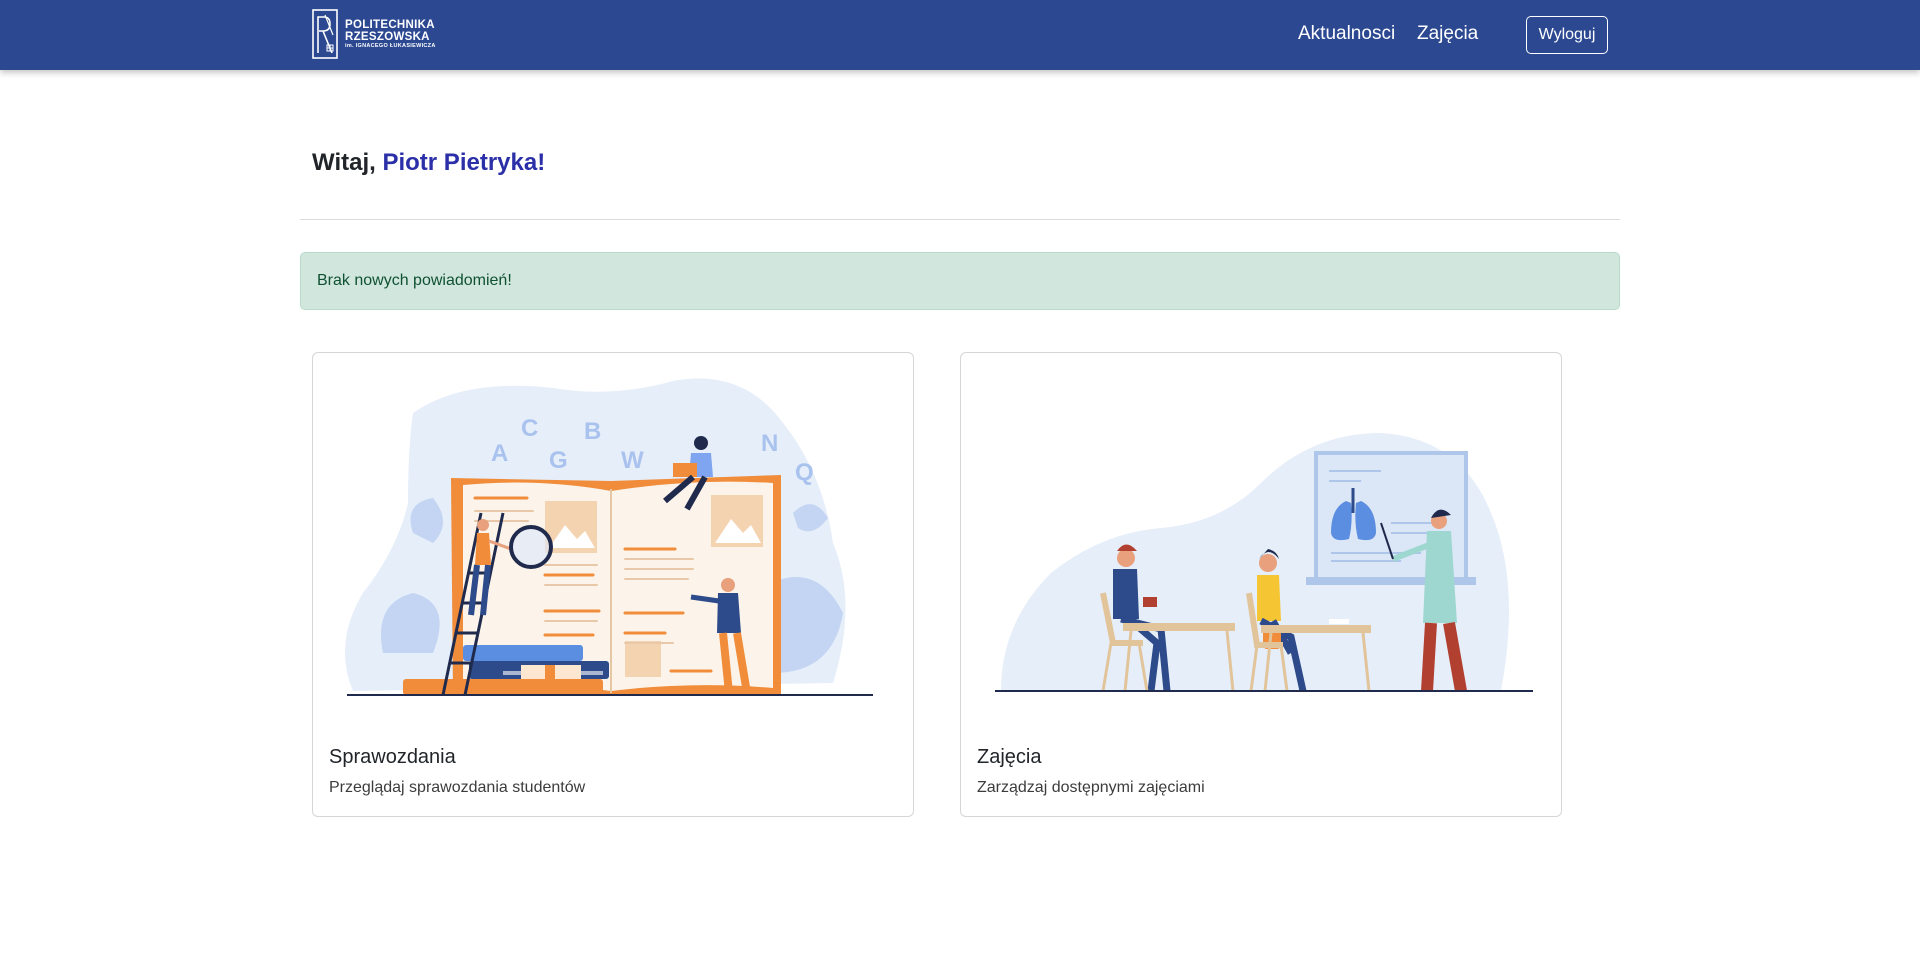 Image resolution: width=1920 pixels, height=961 pixels. I want to click on nav-link-news: Aktualnosci, so click(1346, 34).